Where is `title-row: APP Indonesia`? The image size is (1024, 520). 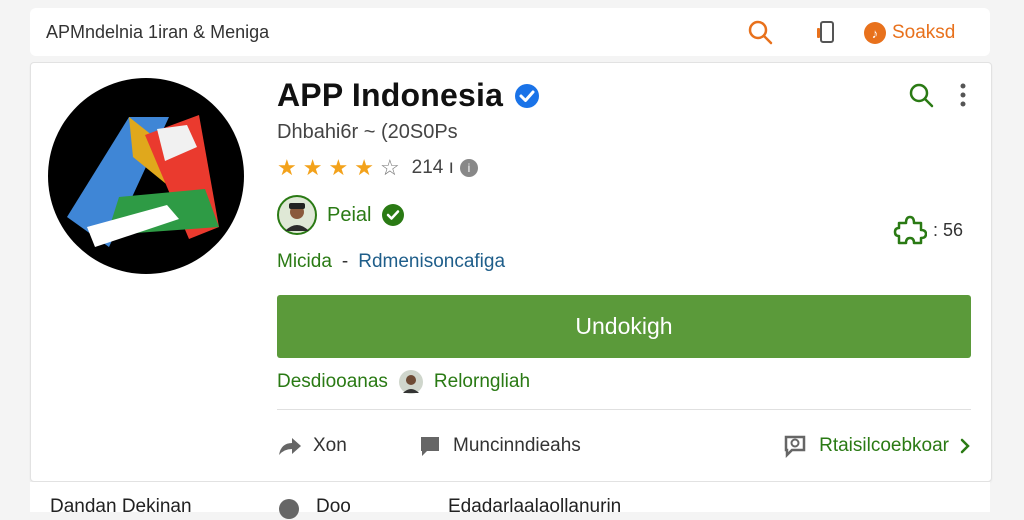 title-row: APP Indonesia is located at coordinates (409, 95).